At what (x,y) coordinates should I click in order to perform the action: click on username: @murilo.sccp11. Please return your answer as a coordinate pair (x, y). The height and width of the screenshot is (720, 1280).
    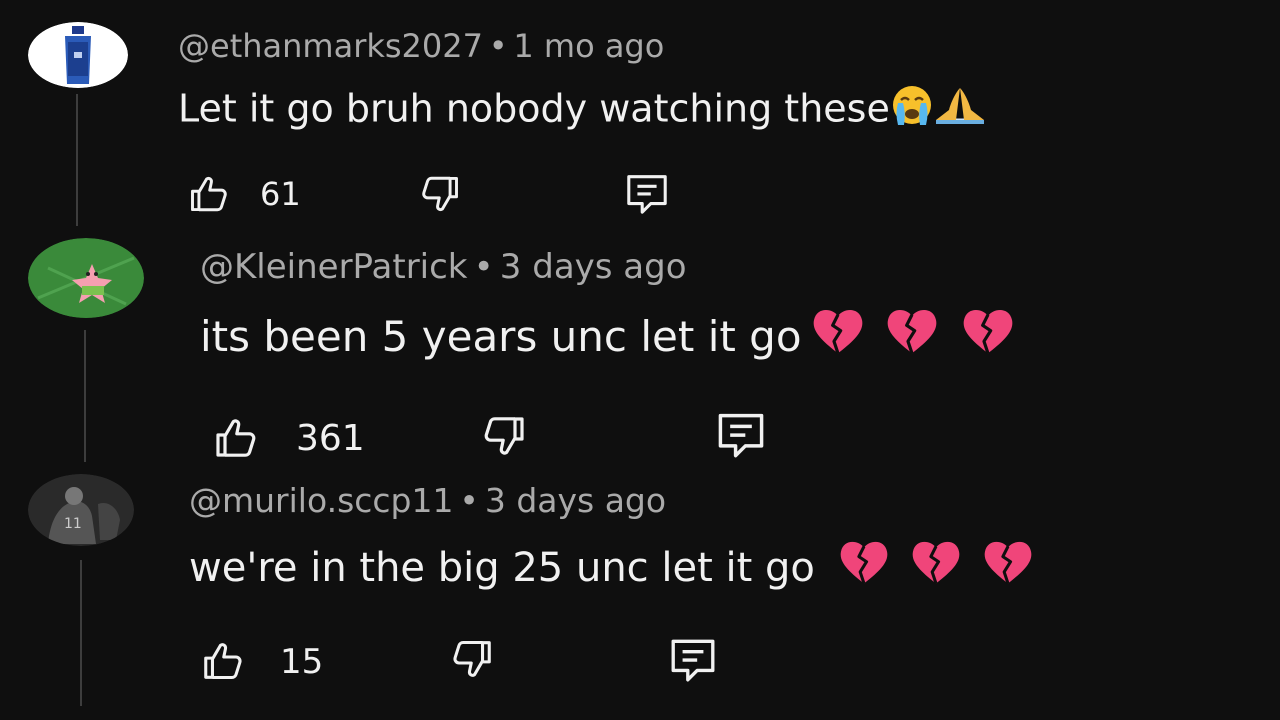
    Looking at the image, I should click on (321, 500).